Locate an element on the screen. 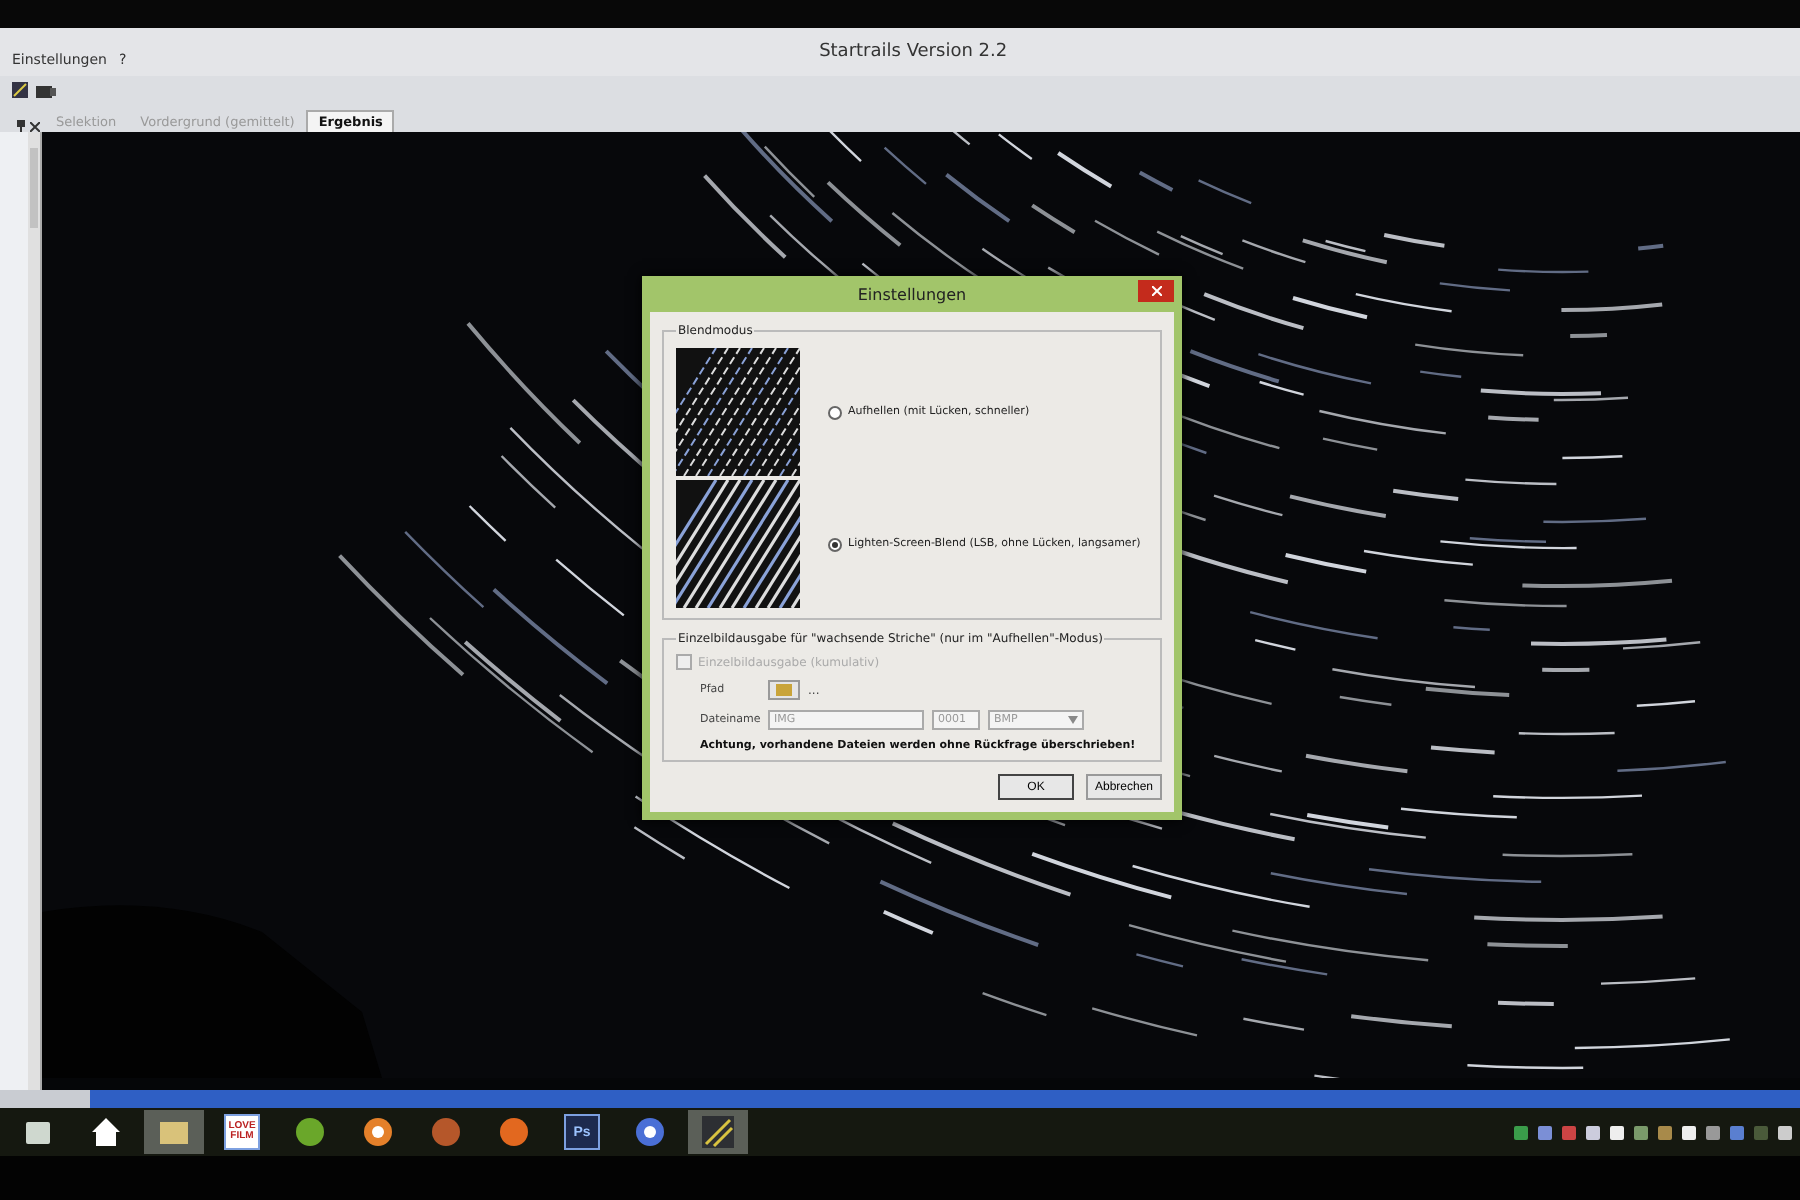 The image size is (1800, 1200). camera-icon is located at coordinates (46, 90).